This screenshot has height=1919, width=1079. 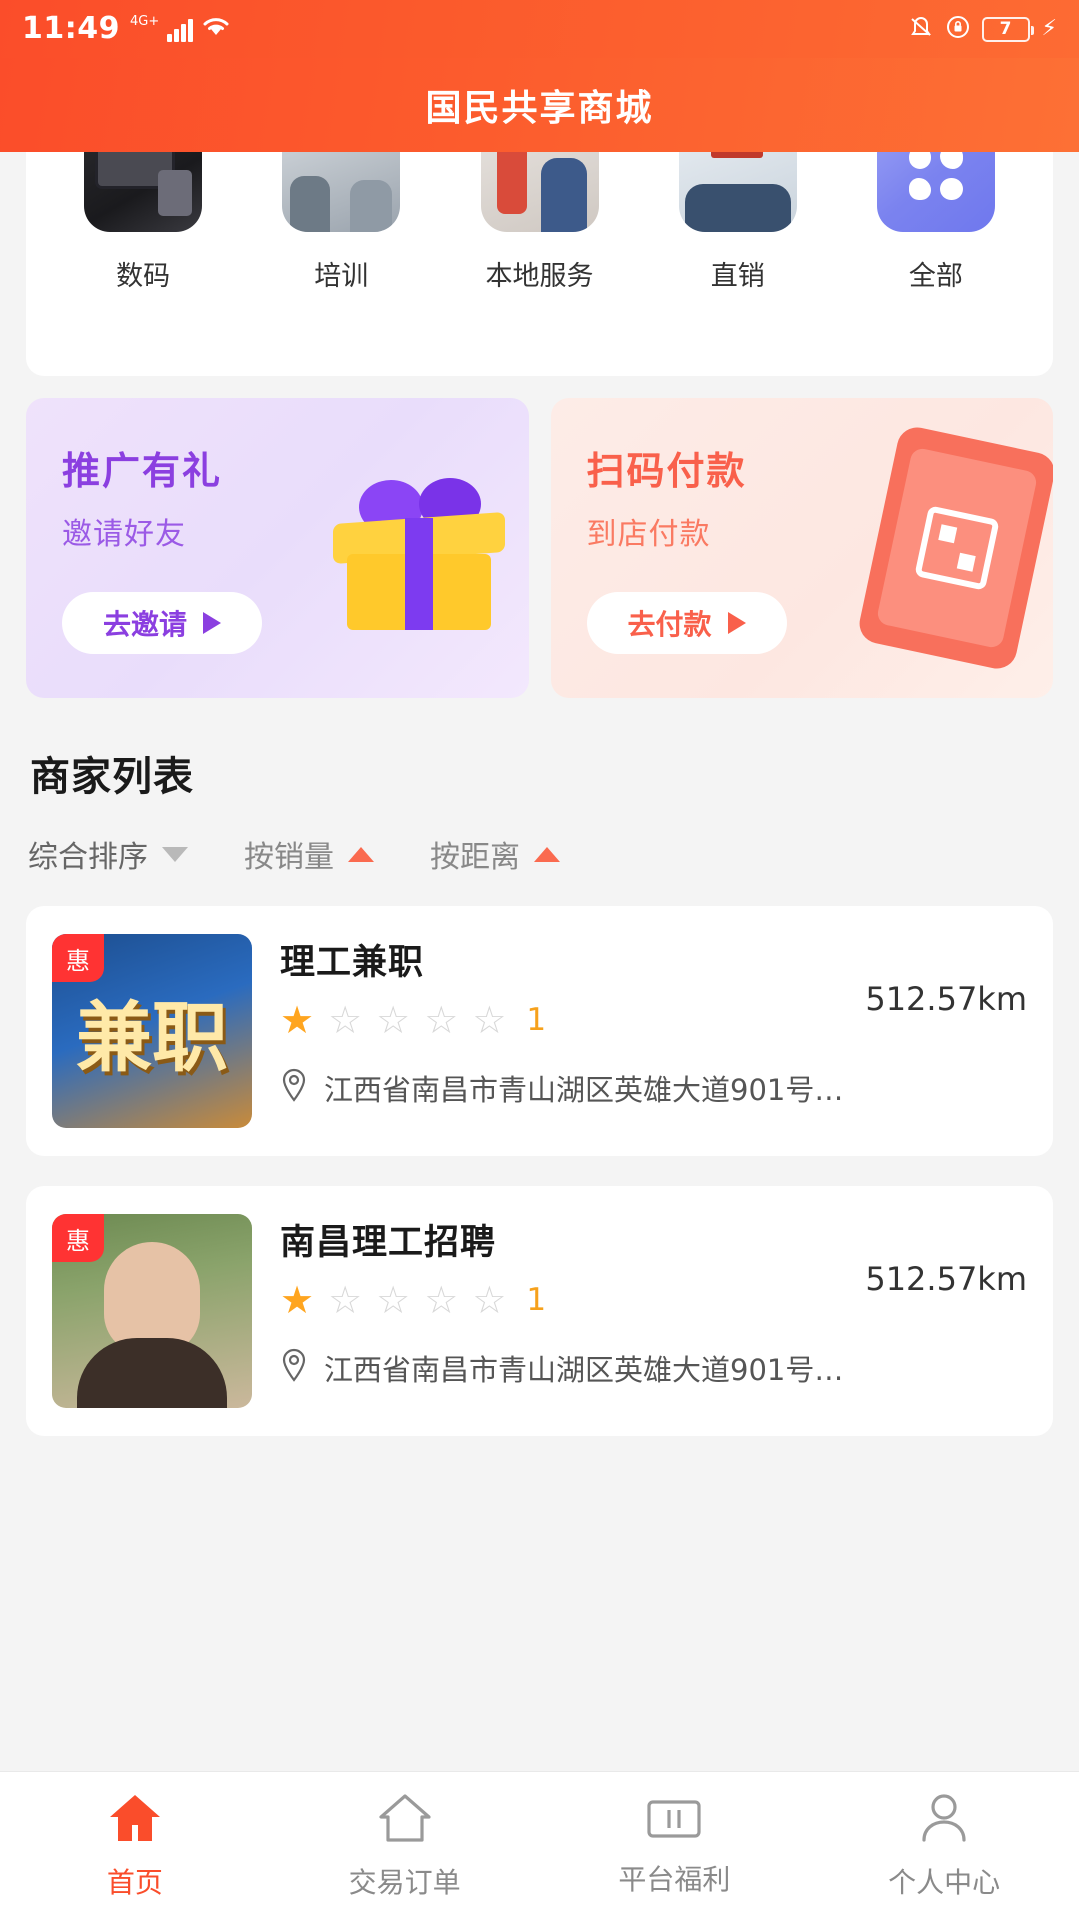 I want to click on bottom-tab-bar: 首页 交易订单 平台福利 个人中心, so click(x=539, y=1845).